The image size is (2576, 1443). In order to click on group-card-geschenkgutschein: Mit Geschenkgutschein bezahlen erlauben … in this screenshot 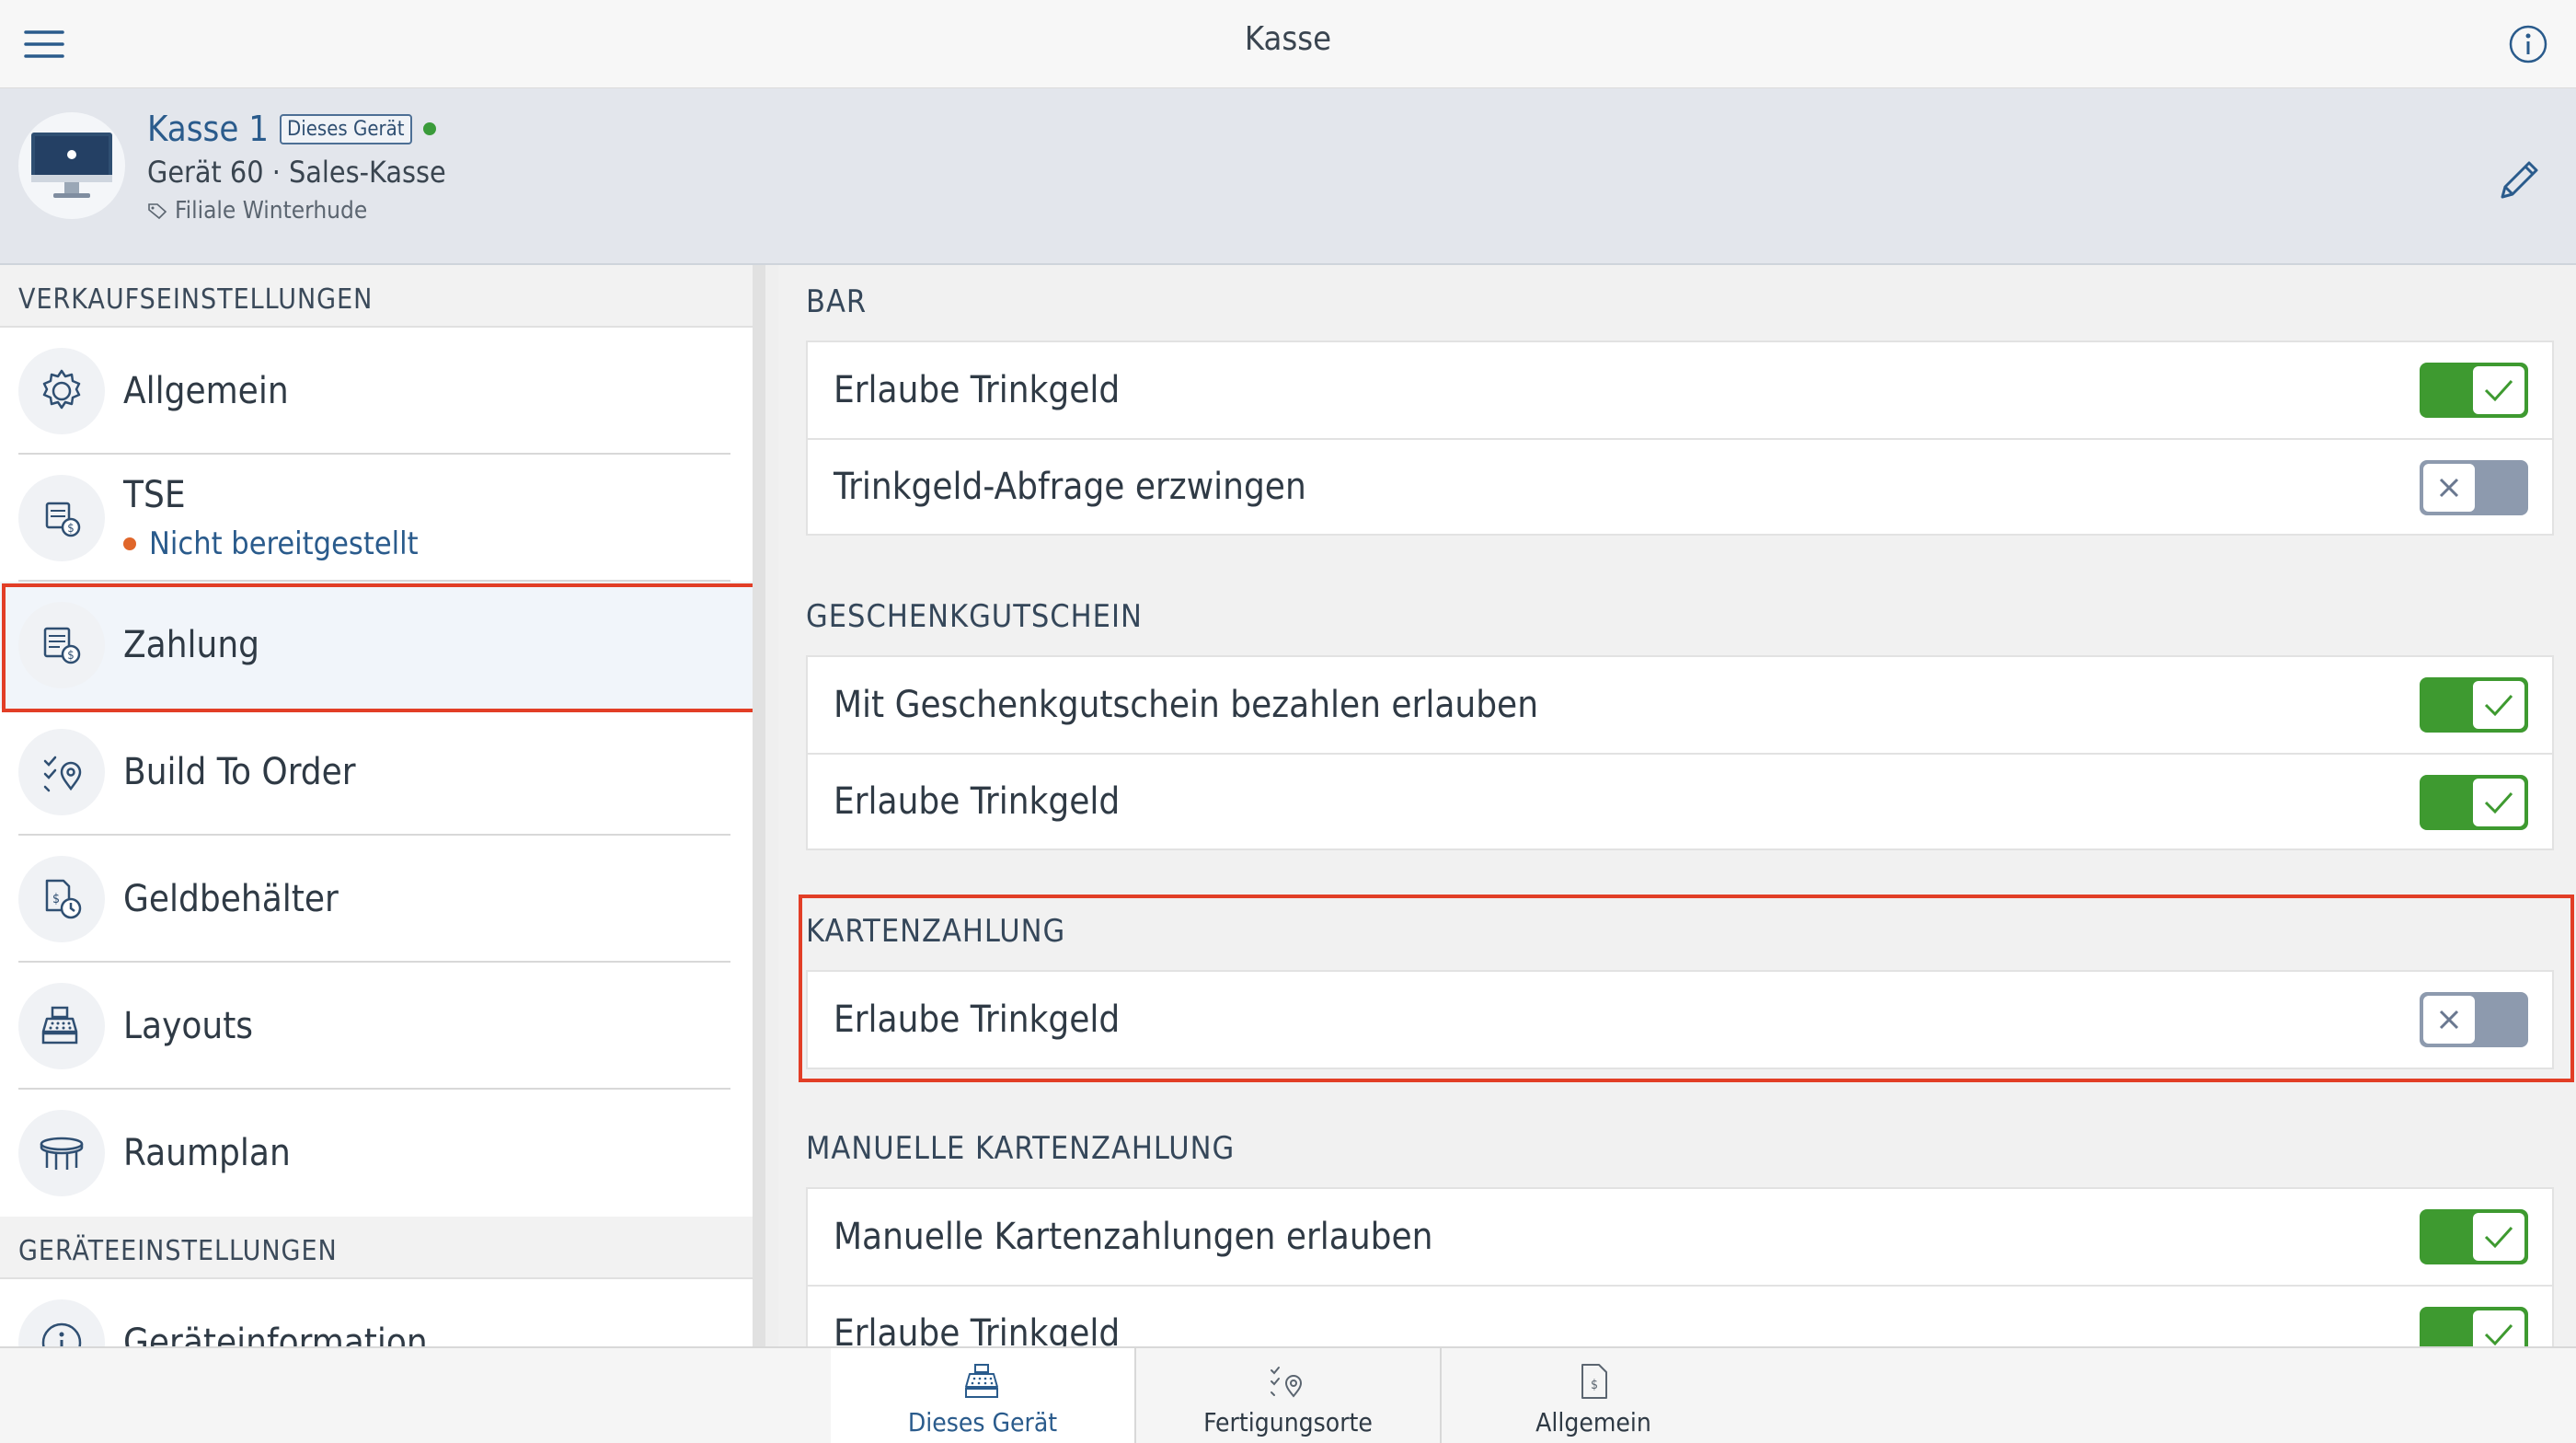, I will do `click(1680, 752)`.